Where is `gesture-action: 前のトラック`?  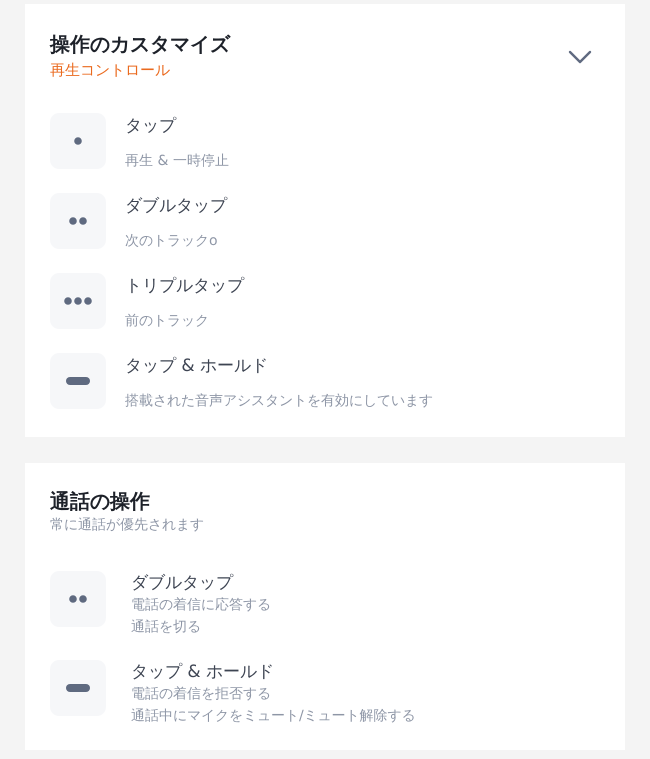 gesture-action: 前のトラック is located at coordinates (167, 321).